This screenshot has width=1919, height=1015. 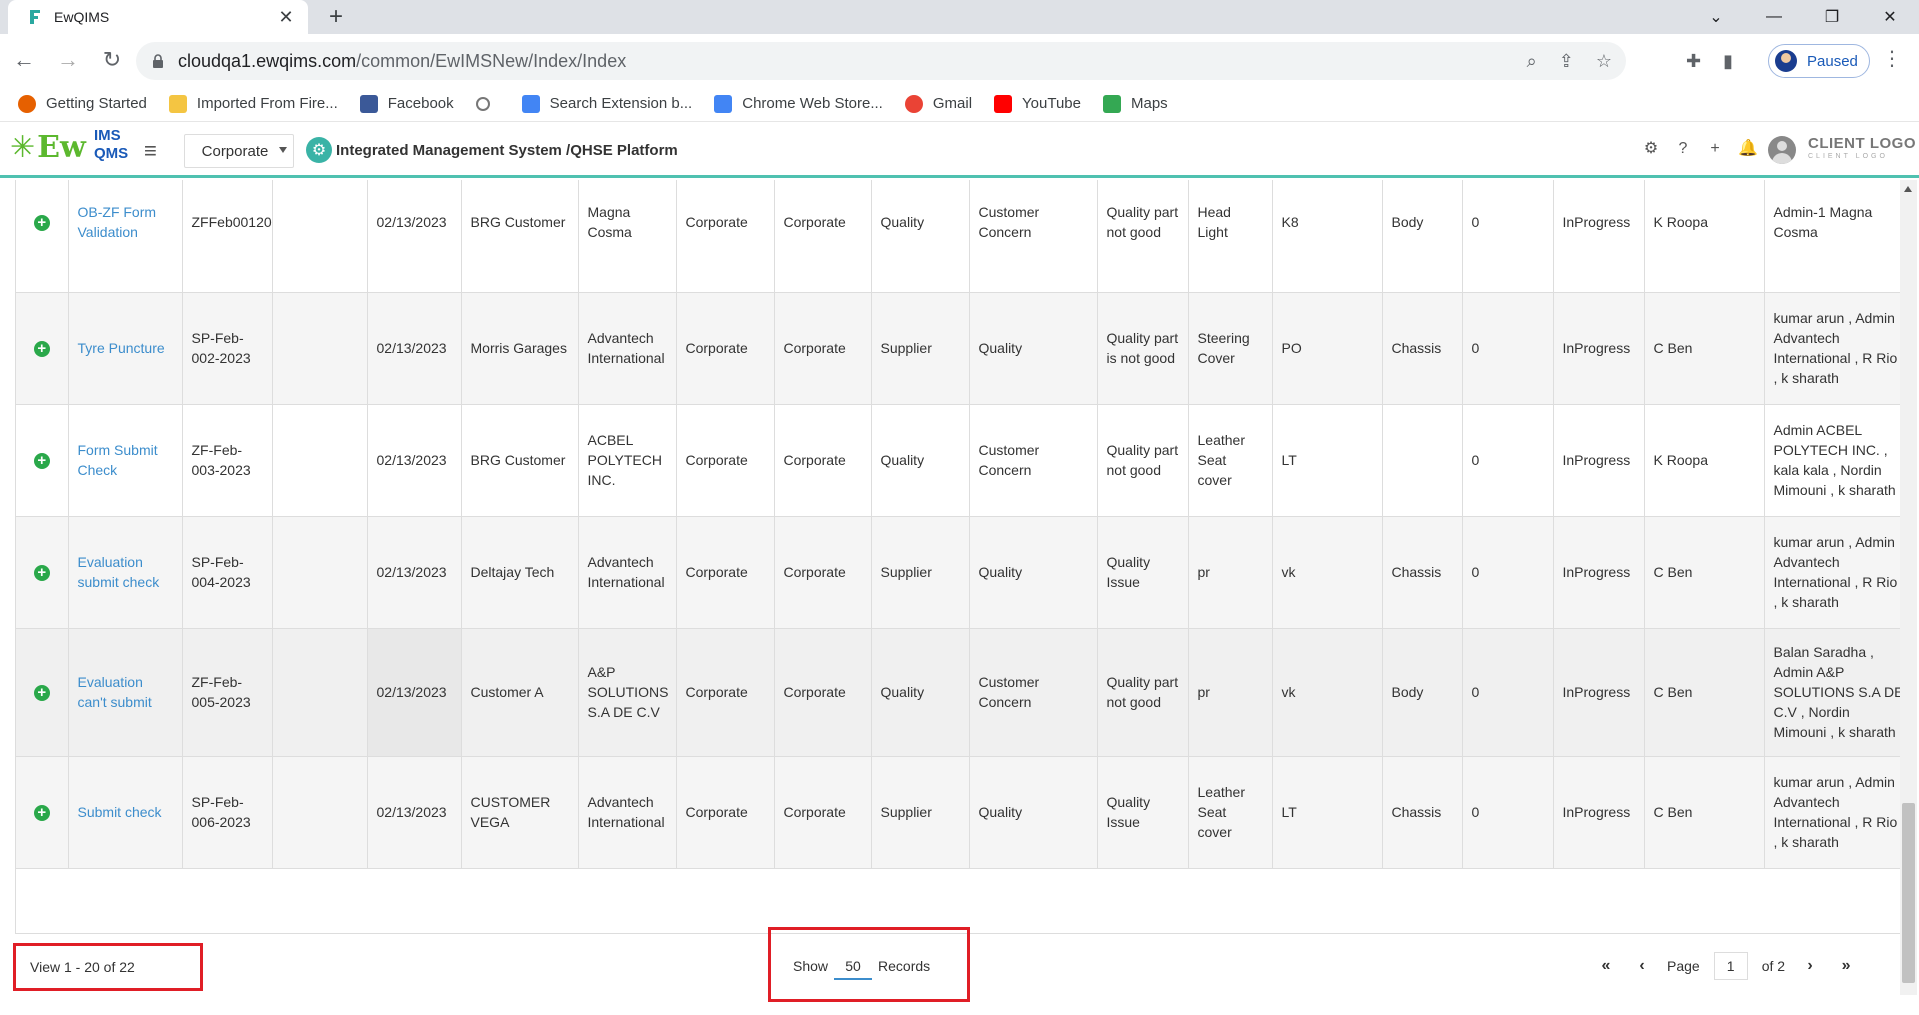 What do you see at coordinates (1908, 893) in the screenshot?
I see `scroll-thumb` at bounding box center [1908, 893].